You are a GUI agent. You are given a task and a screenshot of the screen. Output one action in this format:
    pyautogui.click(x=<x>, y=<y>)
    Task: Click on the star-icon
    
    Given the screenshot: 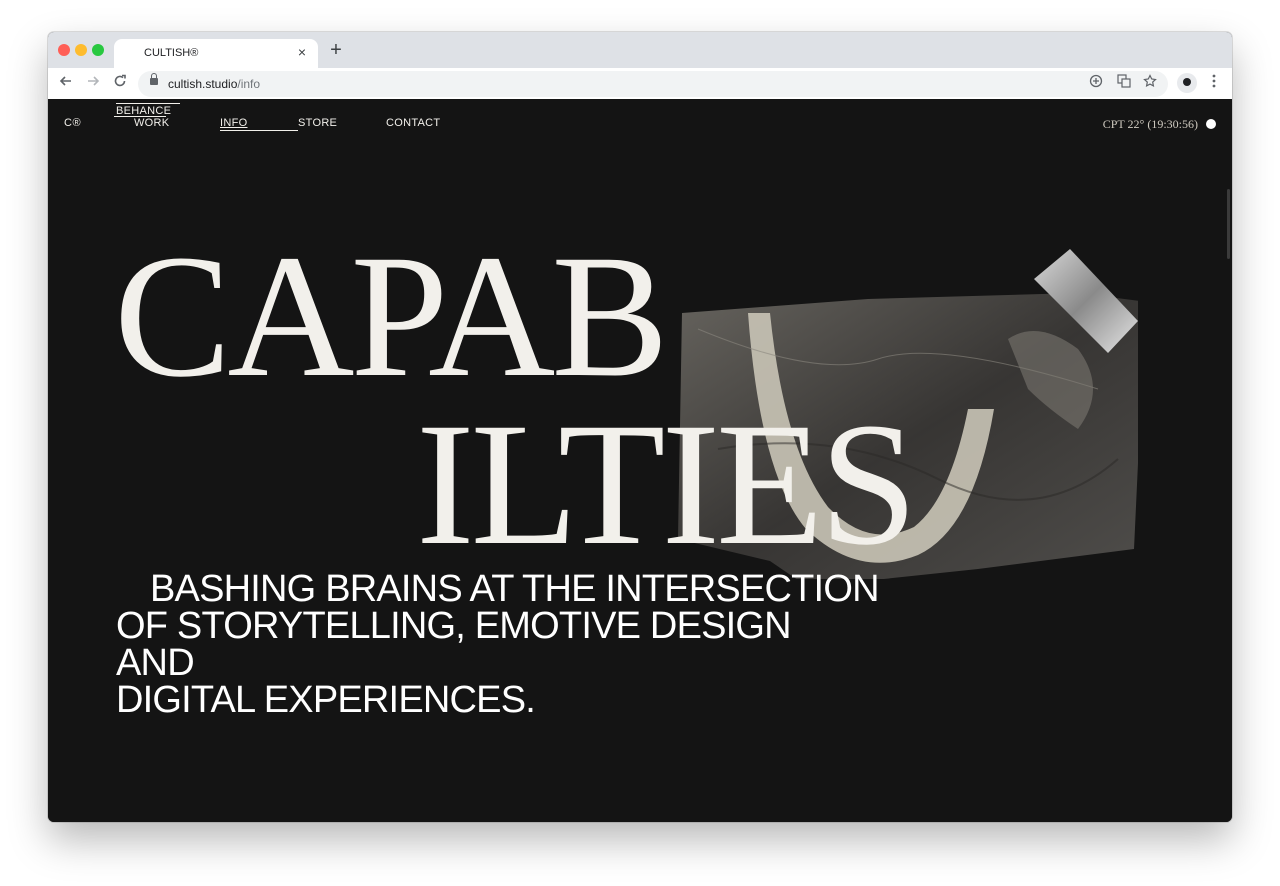 What is the action you would take?
    pyautogui.click(x=1150, y=84)
    